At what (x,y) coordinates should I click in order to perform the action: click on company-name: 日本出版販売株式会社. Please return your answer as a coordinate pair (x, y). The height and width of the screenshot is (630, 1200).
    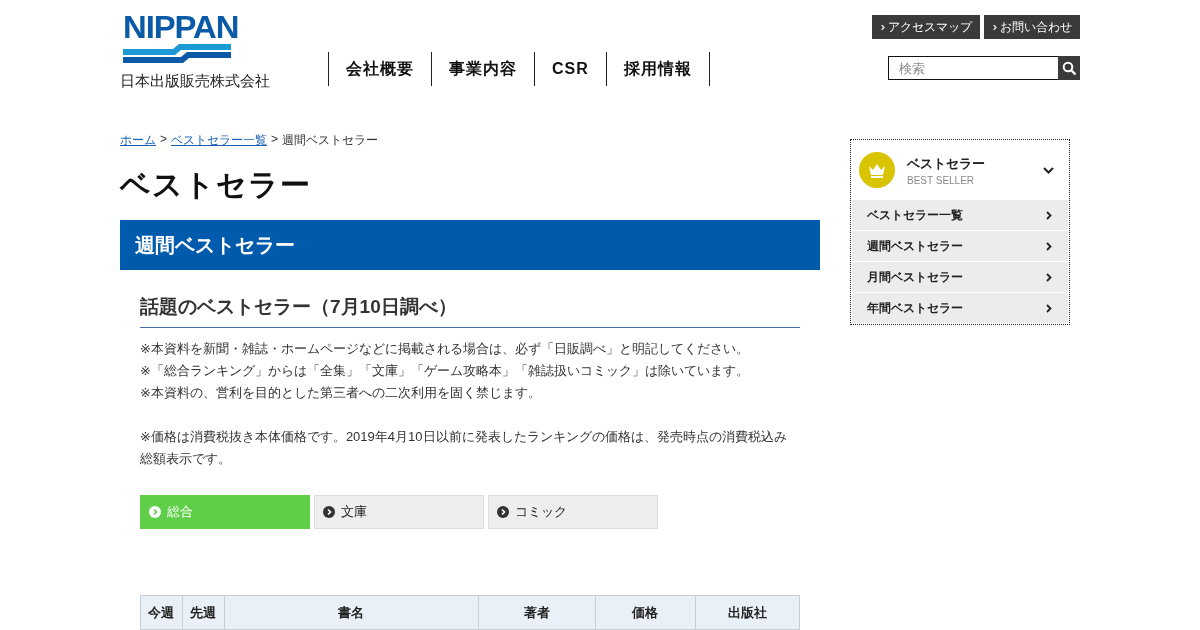
    Looking at the image, I should click on (195, 81).